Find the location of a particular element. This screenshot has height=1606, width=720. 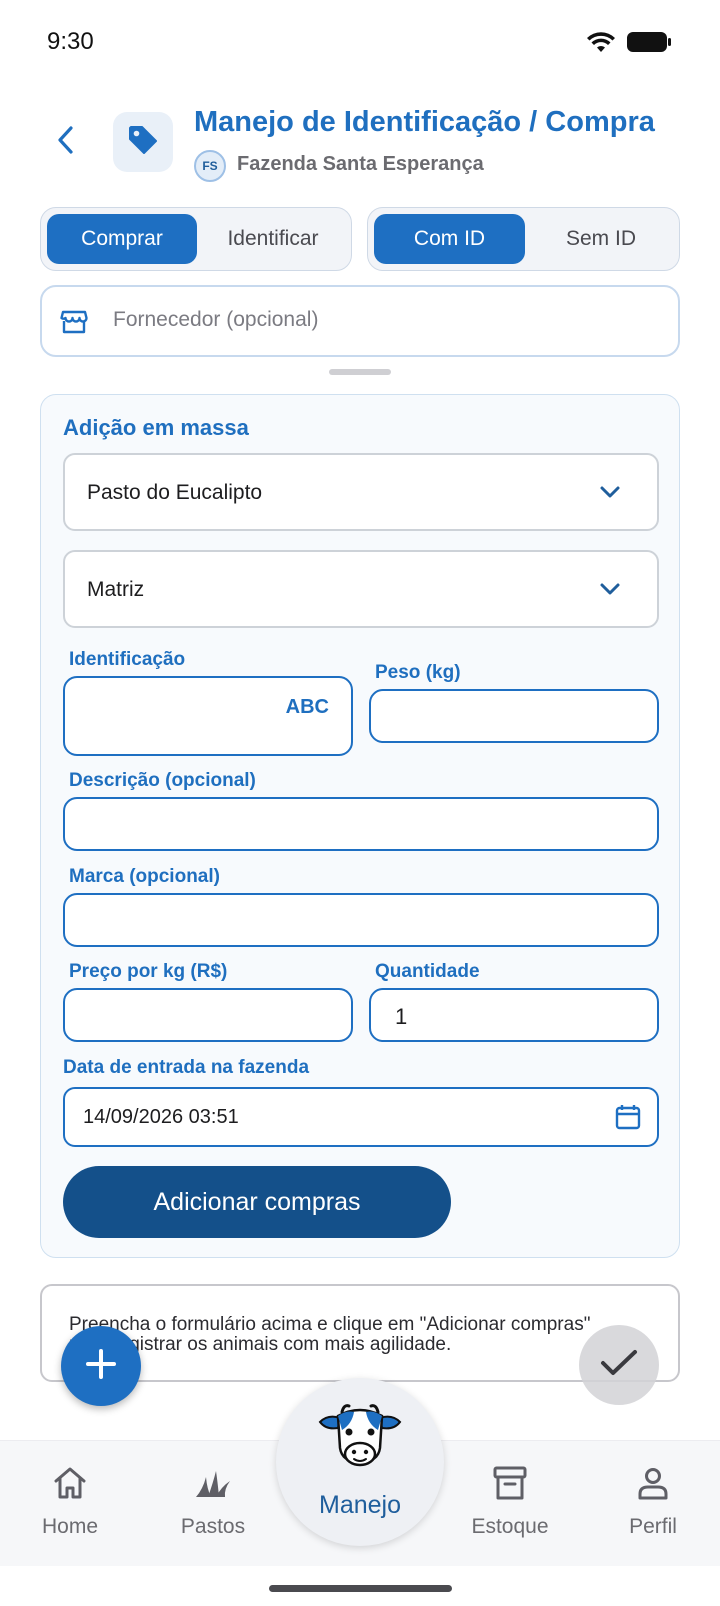

nav-label-perfil: Perfil is located at coordinates (653, 1526).